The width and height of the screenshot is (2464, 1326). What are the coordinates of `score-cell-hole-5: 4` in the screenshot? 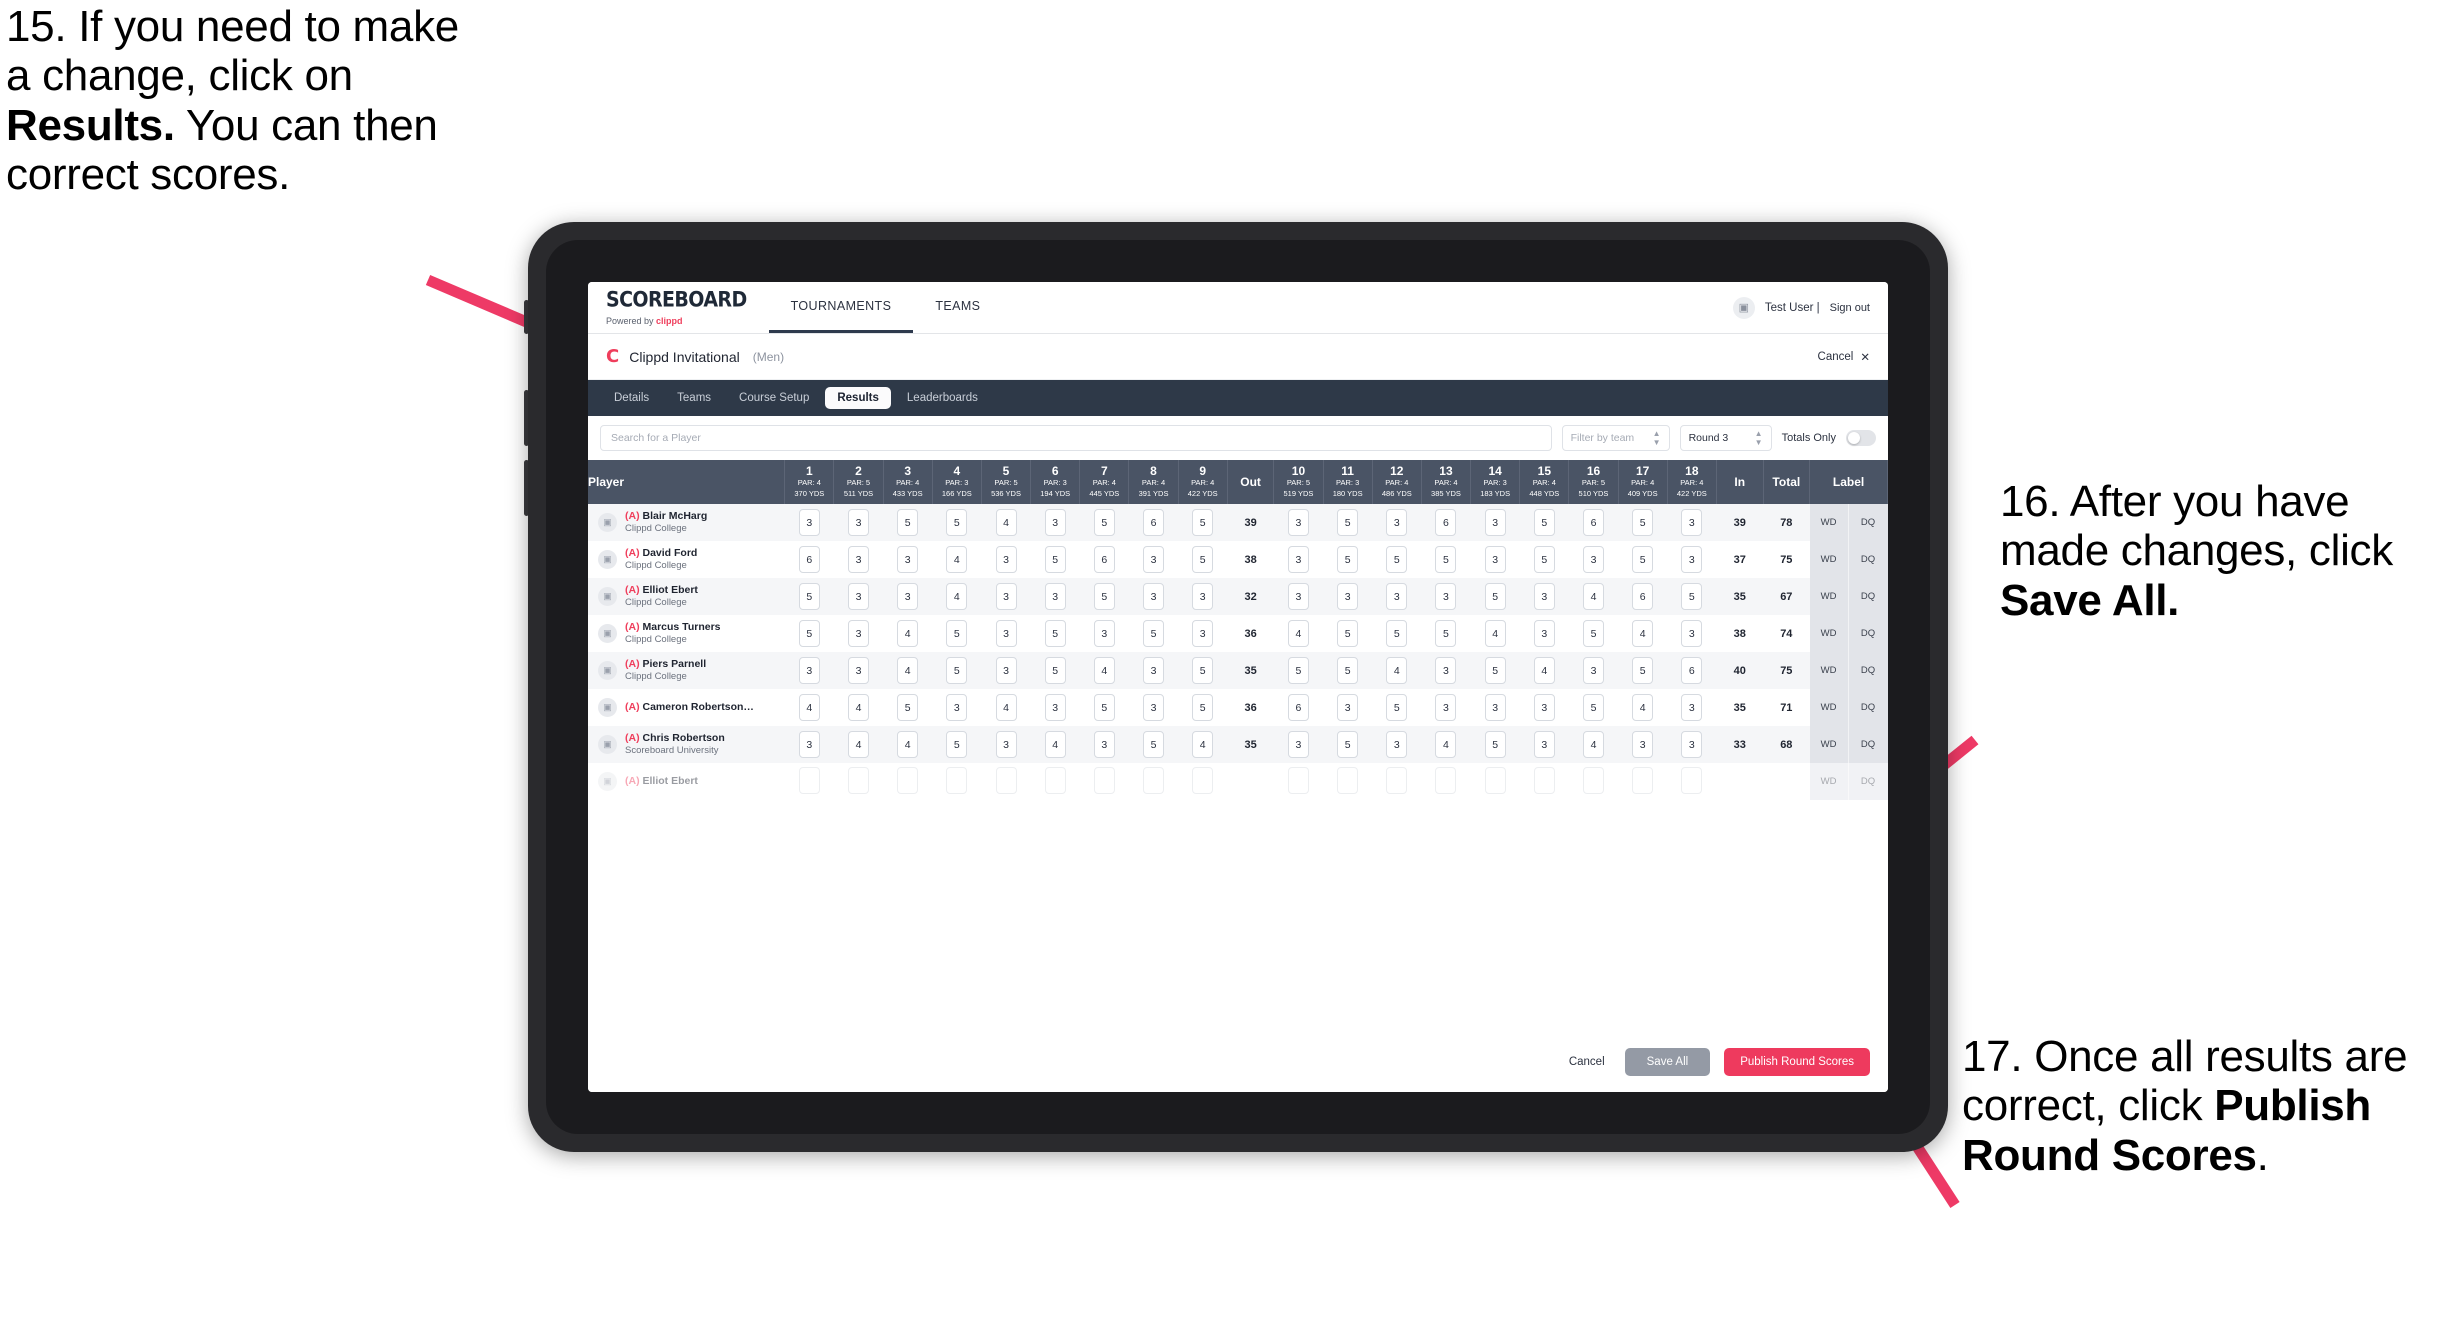 It's located at (1005, 522).